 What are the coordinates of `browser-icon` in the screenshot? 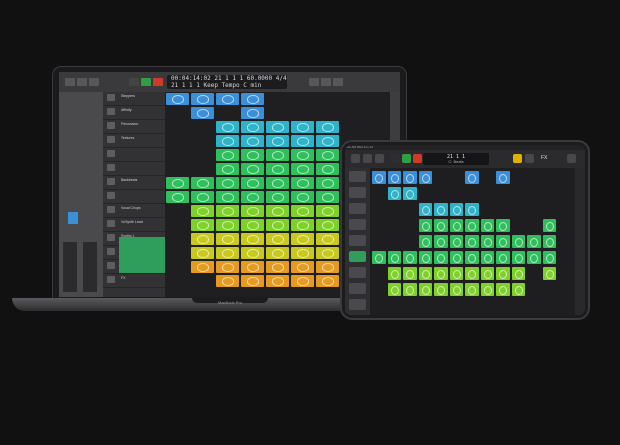 It's located at (355, 158).